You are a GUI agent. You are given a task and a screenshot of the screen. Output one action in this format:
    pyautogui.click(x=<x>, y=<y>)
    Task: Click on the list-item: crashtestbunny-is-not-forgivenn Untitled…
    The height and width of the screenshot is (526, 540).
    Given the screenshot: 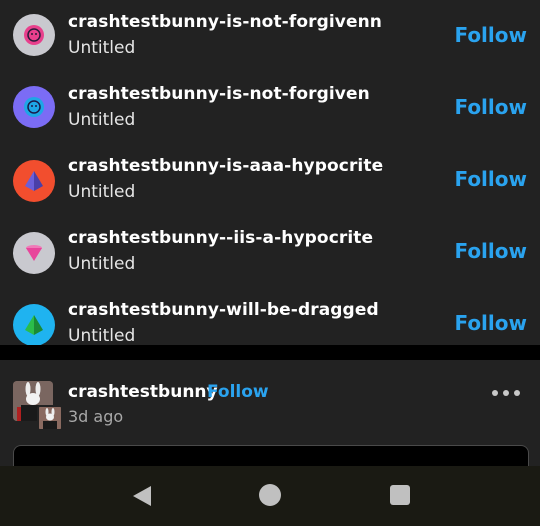 What is the action you would take?
    pyautogui.click(x=270, y=36)
    